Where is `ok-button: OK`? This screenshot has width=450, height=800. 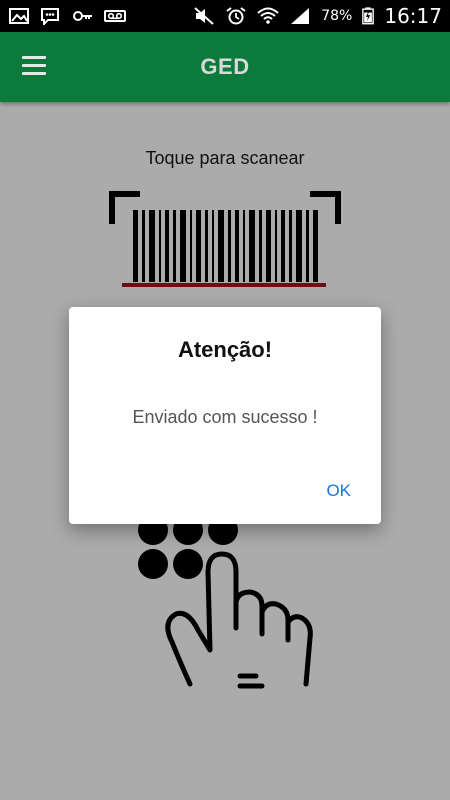 ok-button: OK is located at coordinates (338, 491).